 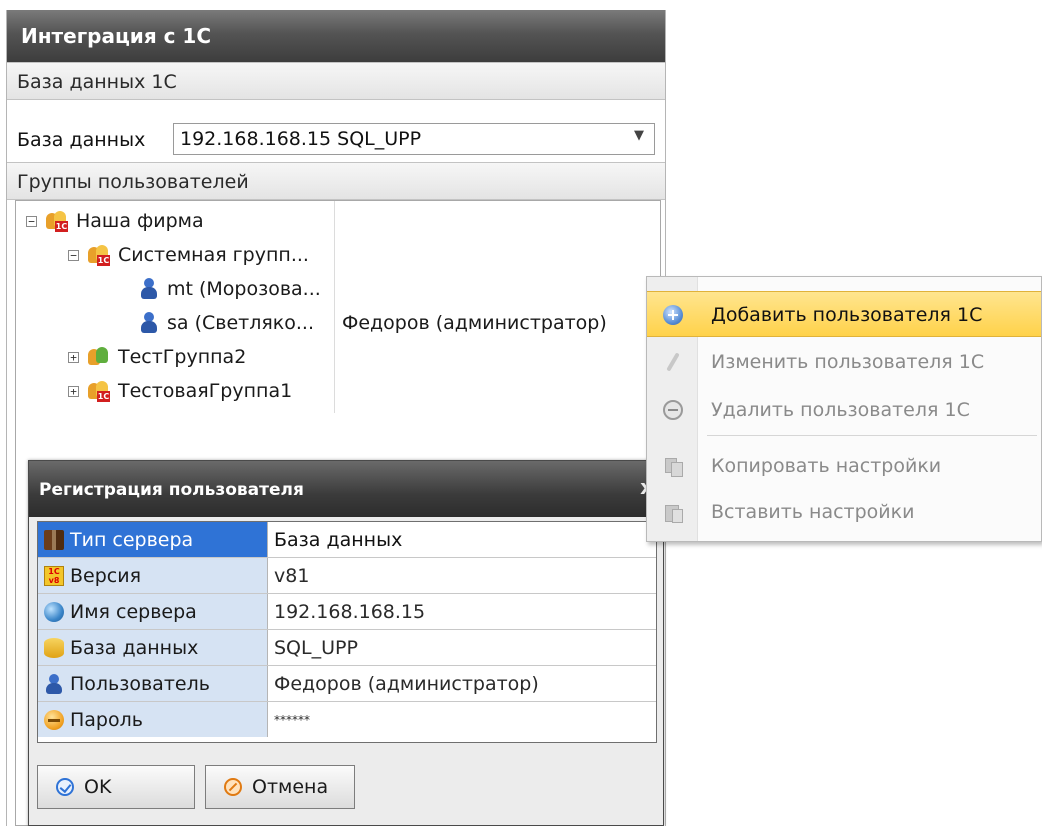 What do you see at coordinates (54, 647) in the screenshot?
I see `database-icon` at bounding box center [54, 647].